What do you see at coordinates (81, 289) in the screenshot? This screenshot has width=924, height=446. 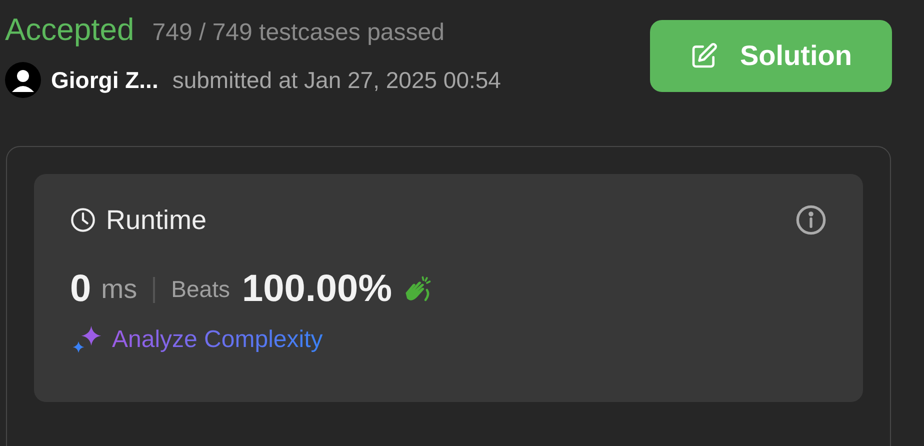 I see `runtime-value: 0` at bounding box center [81, 289].